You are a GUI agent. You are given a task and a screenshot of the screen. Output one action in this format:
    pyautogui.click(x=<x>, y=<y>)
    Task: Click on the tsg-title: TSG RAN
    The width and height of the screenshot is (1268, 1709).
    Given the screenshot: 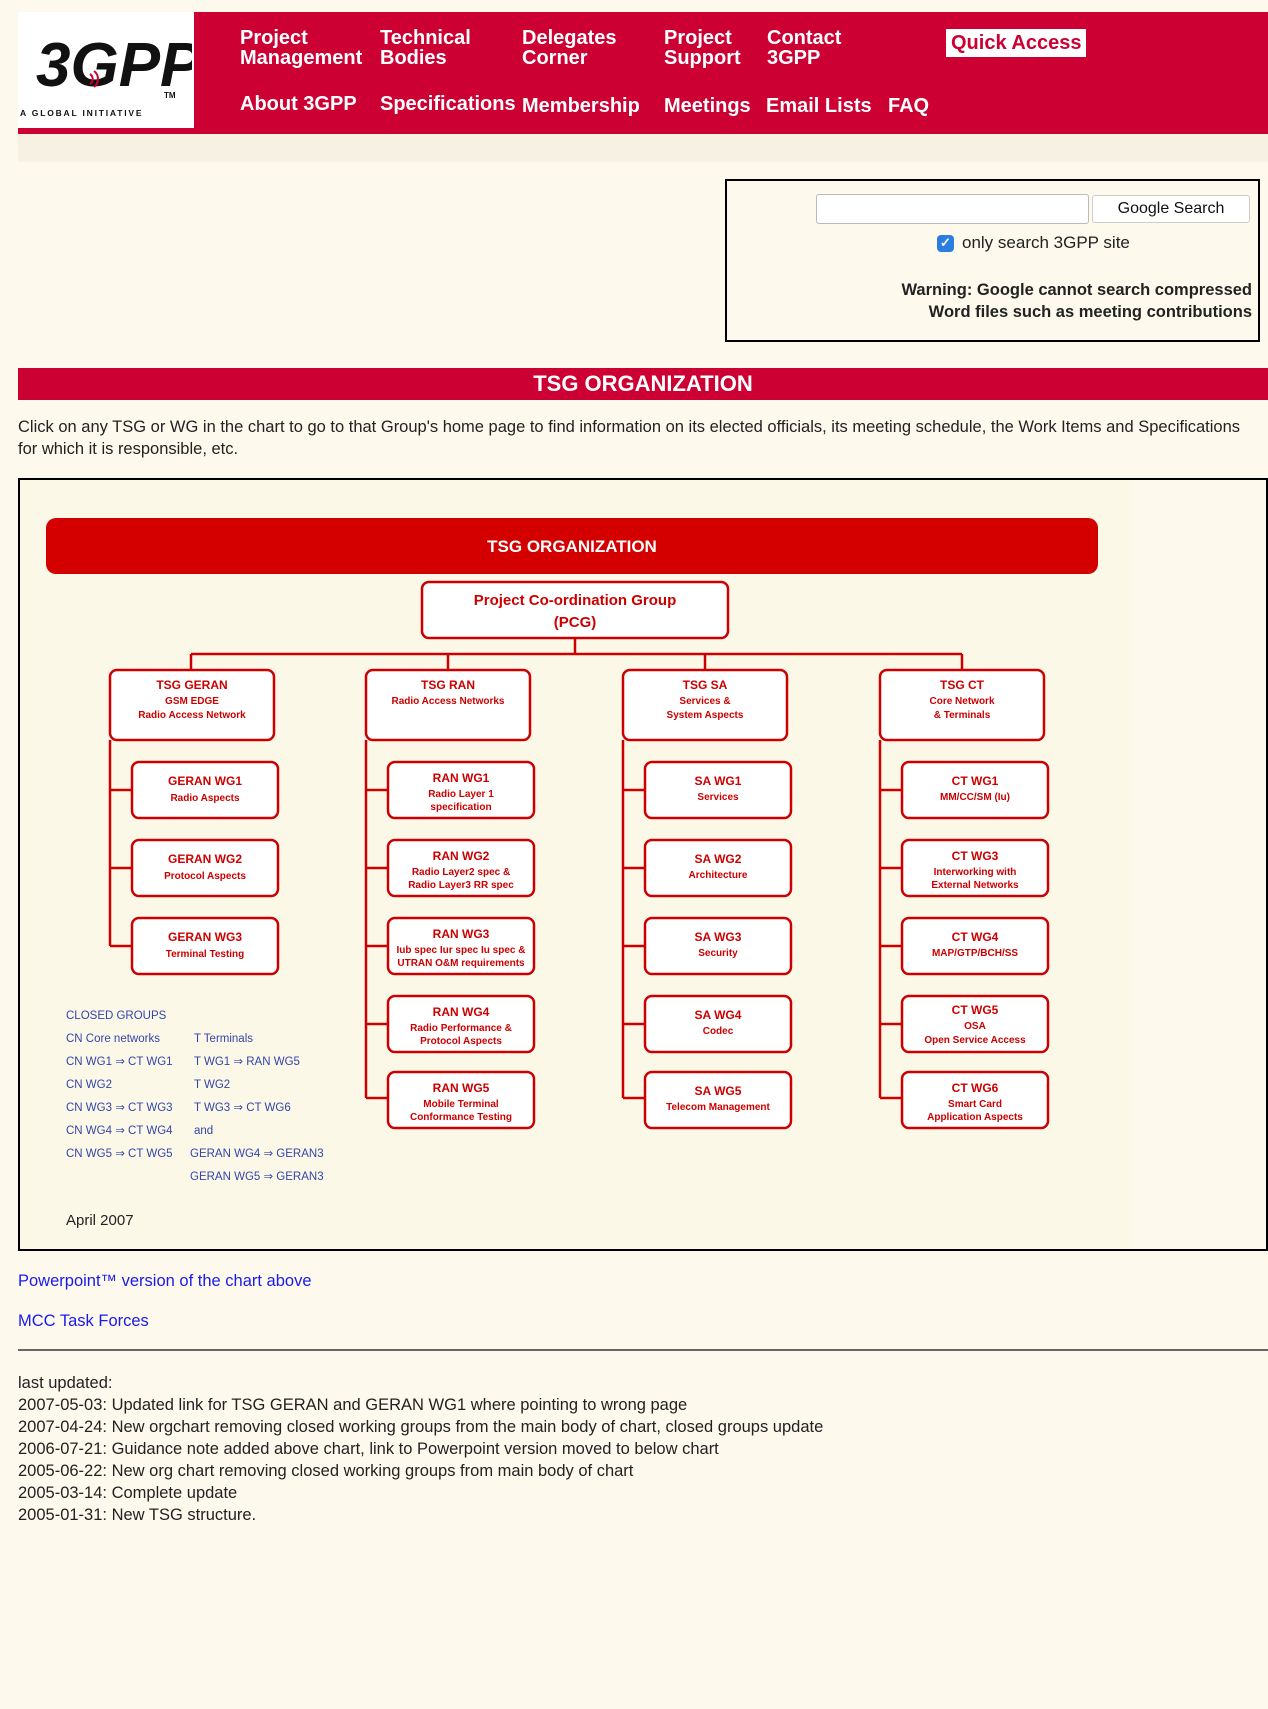 What is the action you would take?
    pyautogui.click(x=448, y=685)
    